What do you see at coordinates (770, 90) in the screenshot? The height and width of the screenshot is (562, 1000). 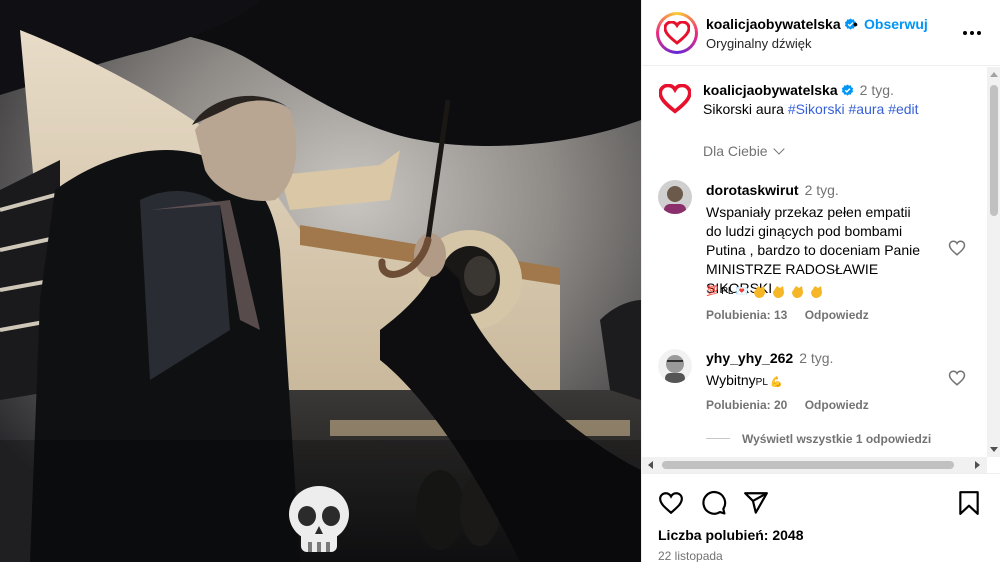 I see `caption-username-text: koalicjaobywatelska` at bounding box center [770, 90].